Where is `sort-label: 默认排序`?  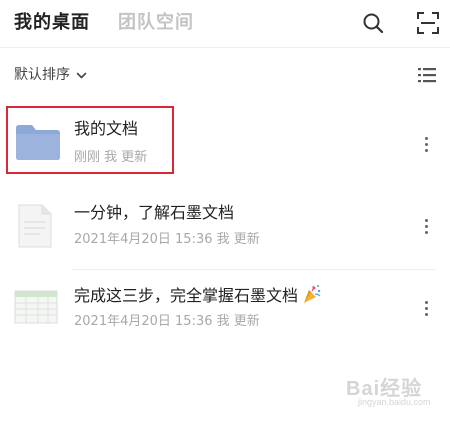
sort-label: 默认排序 is located at coordinates (42, 75).